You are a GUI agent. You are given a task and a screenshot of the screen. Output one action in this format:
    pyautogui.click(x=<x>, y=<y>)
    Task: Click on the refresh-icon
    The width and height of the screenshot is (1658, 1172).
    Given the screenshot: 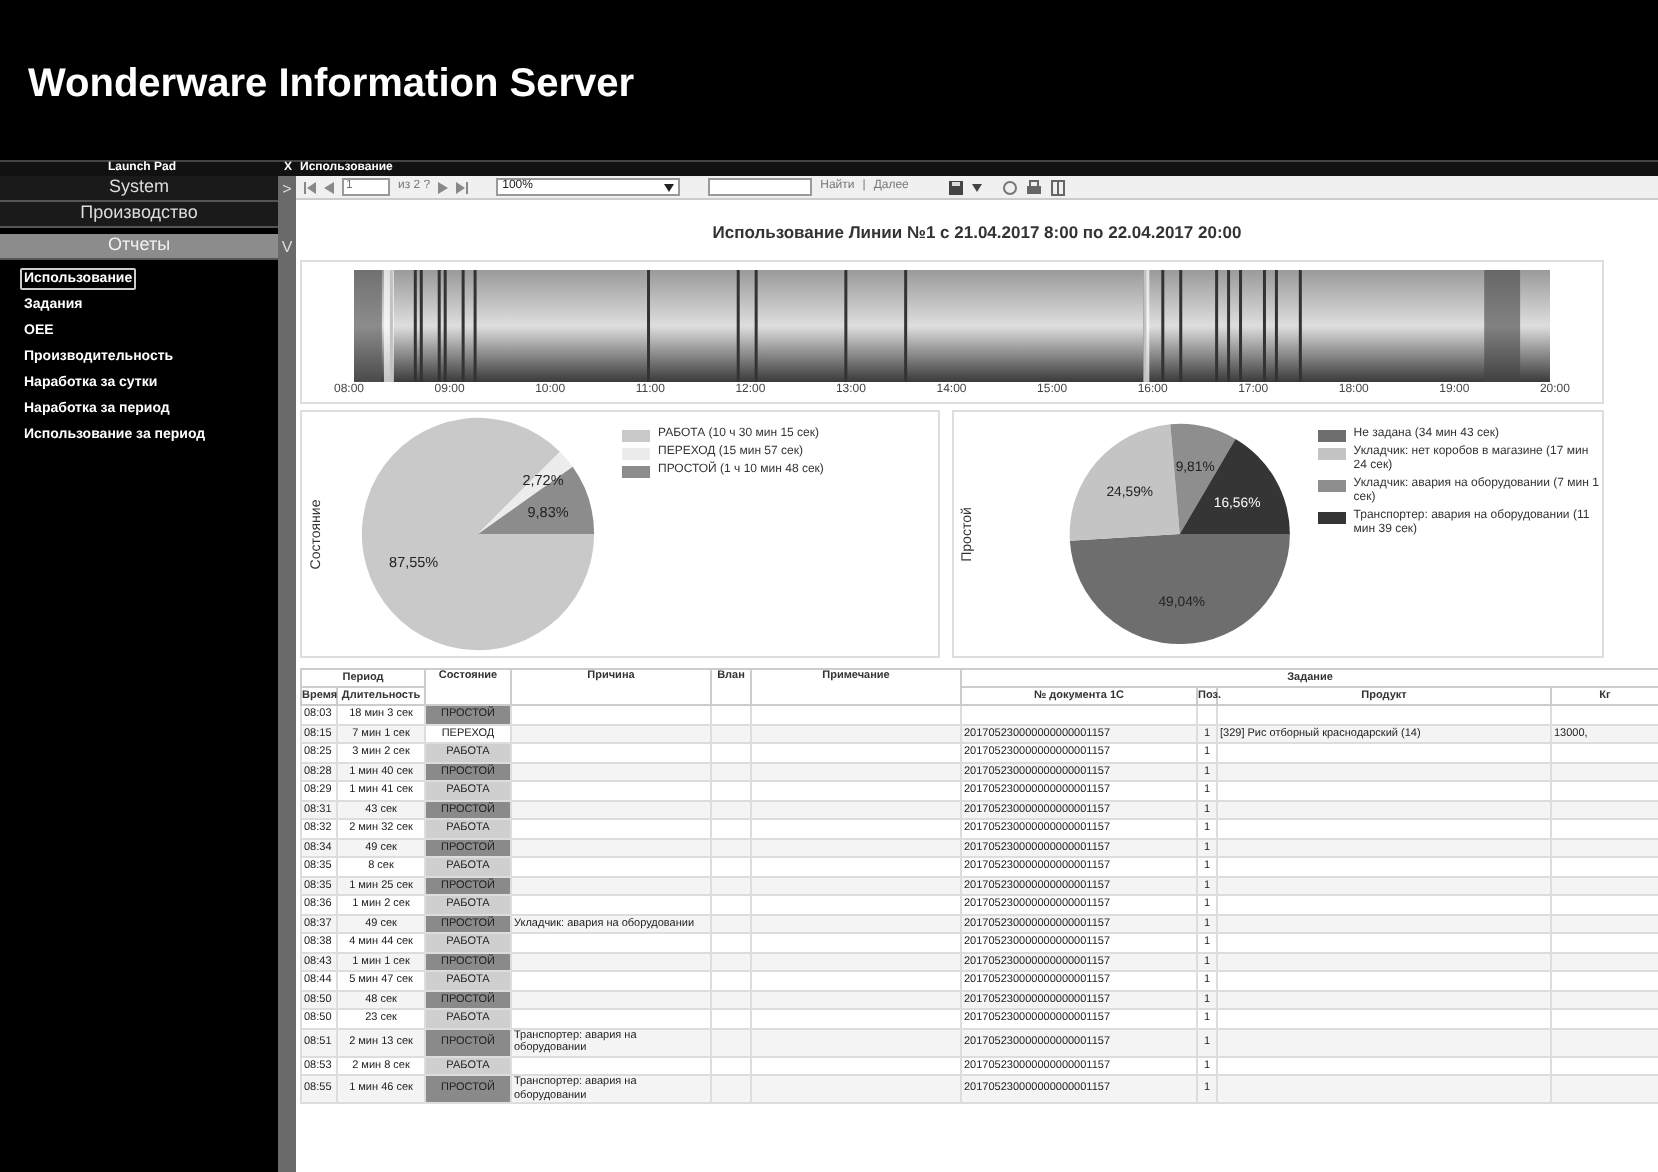 What is the action you would take?
    pyautogui.click(x=1010, y=187)
    